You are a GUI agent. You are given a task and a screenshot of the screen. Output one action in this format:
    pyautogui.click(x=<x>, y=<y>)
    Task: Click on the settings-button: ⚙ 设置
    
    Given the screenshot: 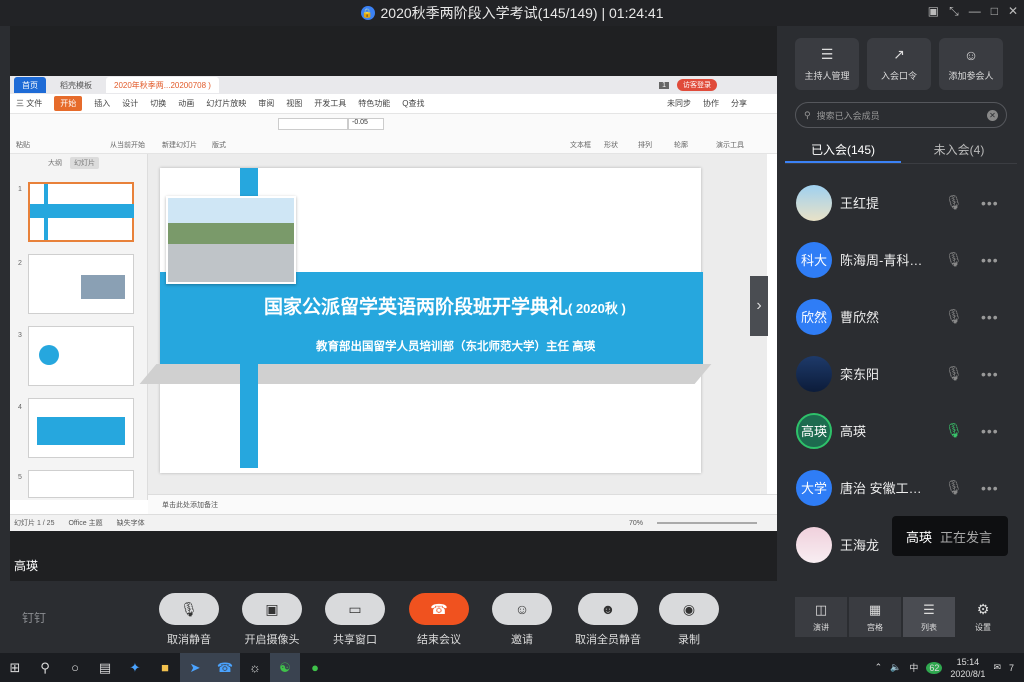 What is the action you would take?
    pyautogui.click(x=983, y=617)
    